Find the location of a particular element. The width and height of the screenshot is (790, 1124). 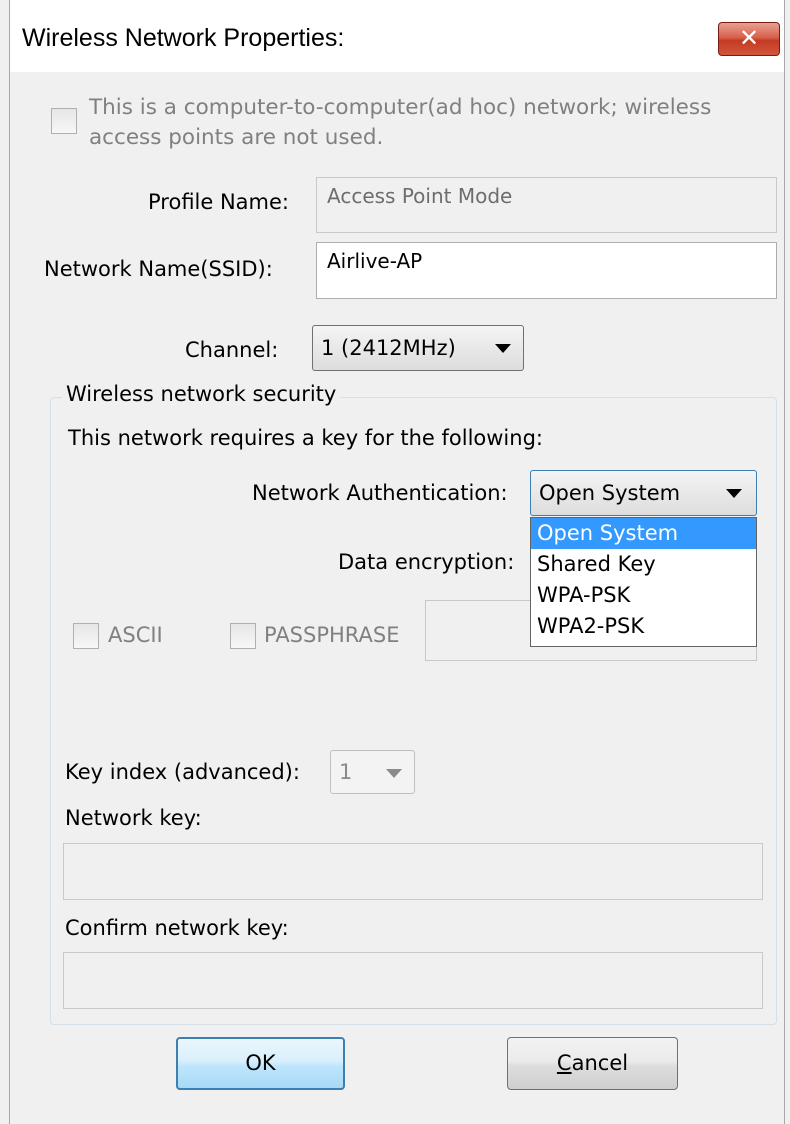

channel-select: 1 (2412MHz) is located at coordinates (418, 348).